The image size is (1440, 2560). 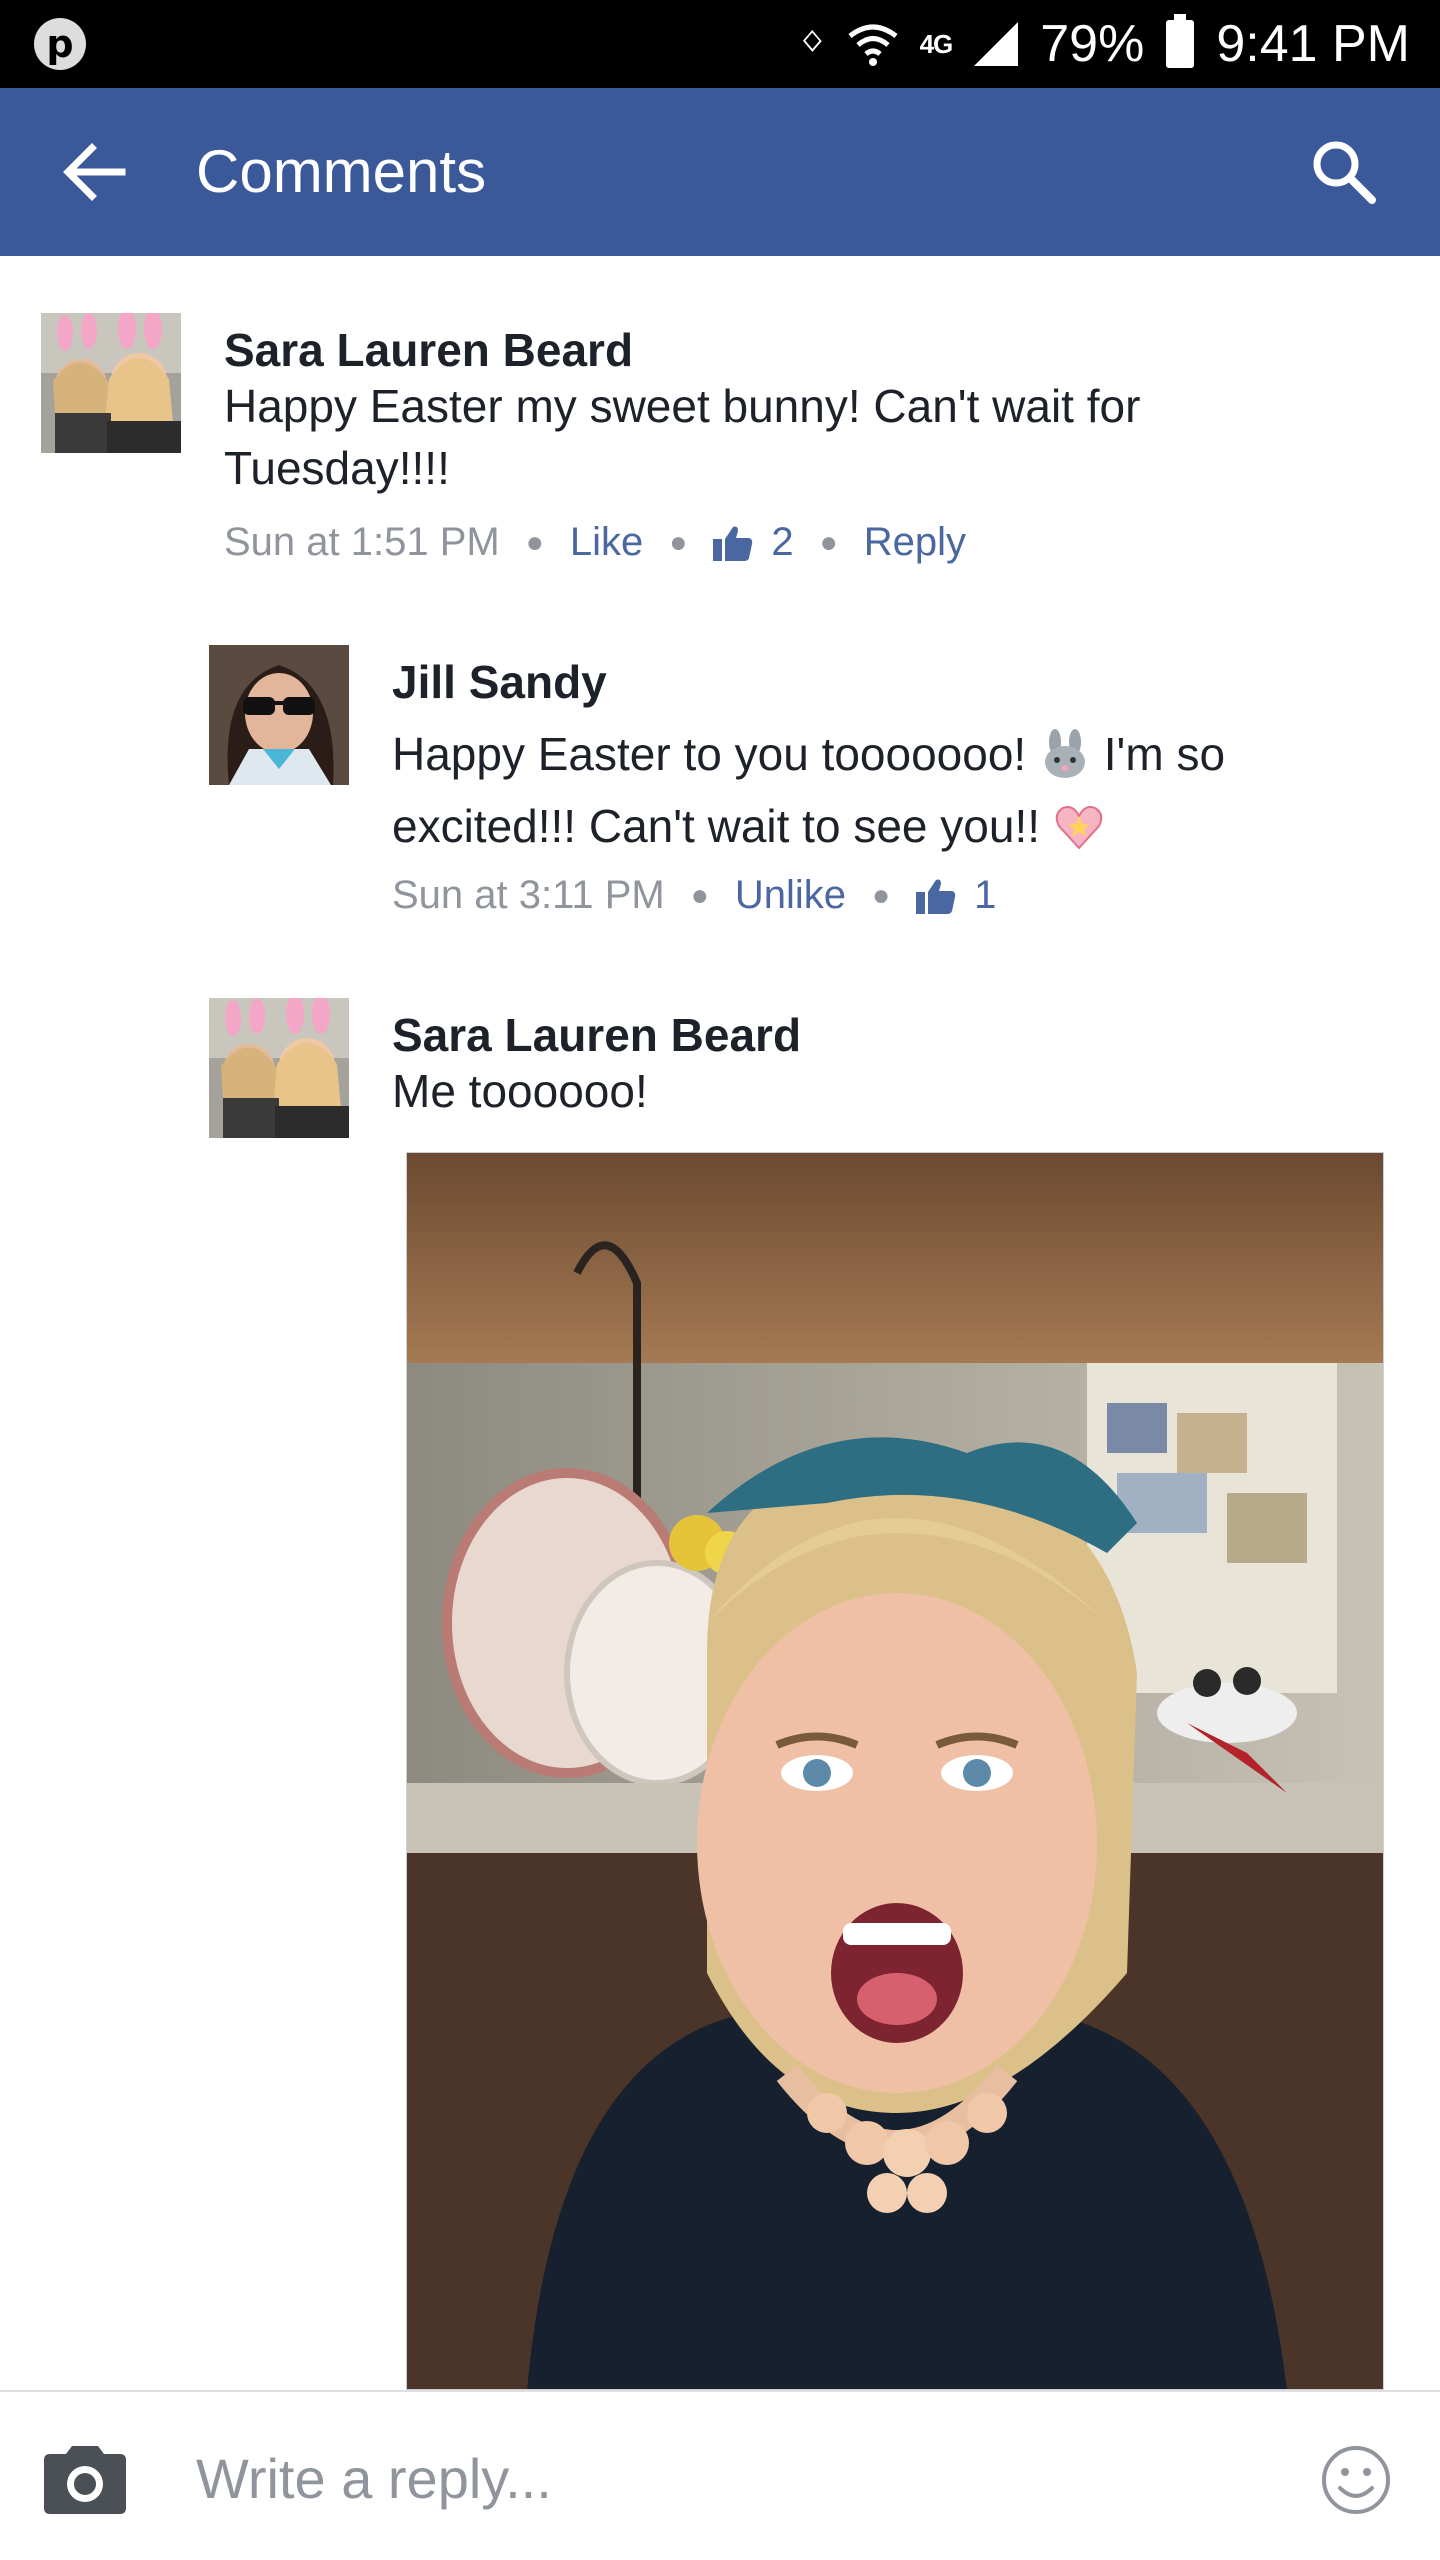 I want to click on reply-button: Reply, so click(x=915, y=542).